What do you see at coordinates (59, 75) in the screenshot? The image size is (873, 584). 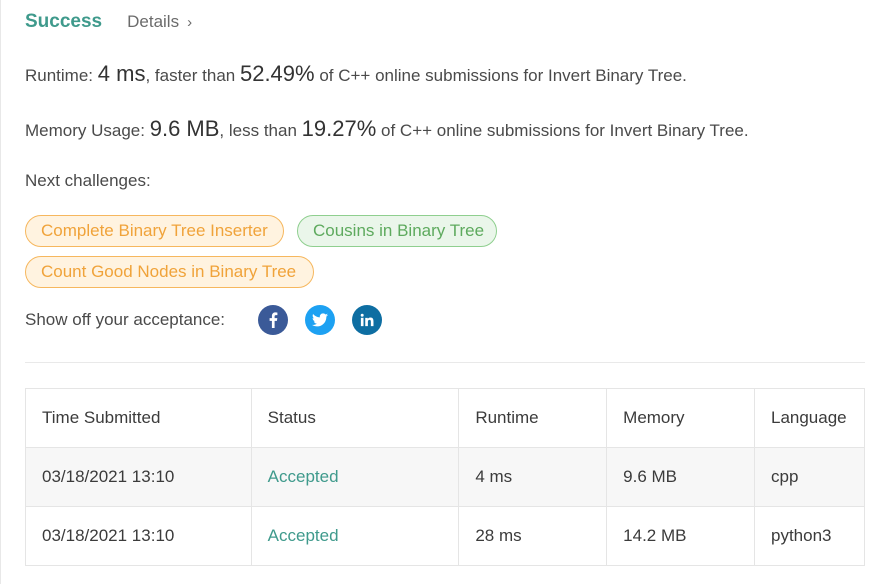 I see `runtime-label: Runtime:` at bounding box center [59, 75].